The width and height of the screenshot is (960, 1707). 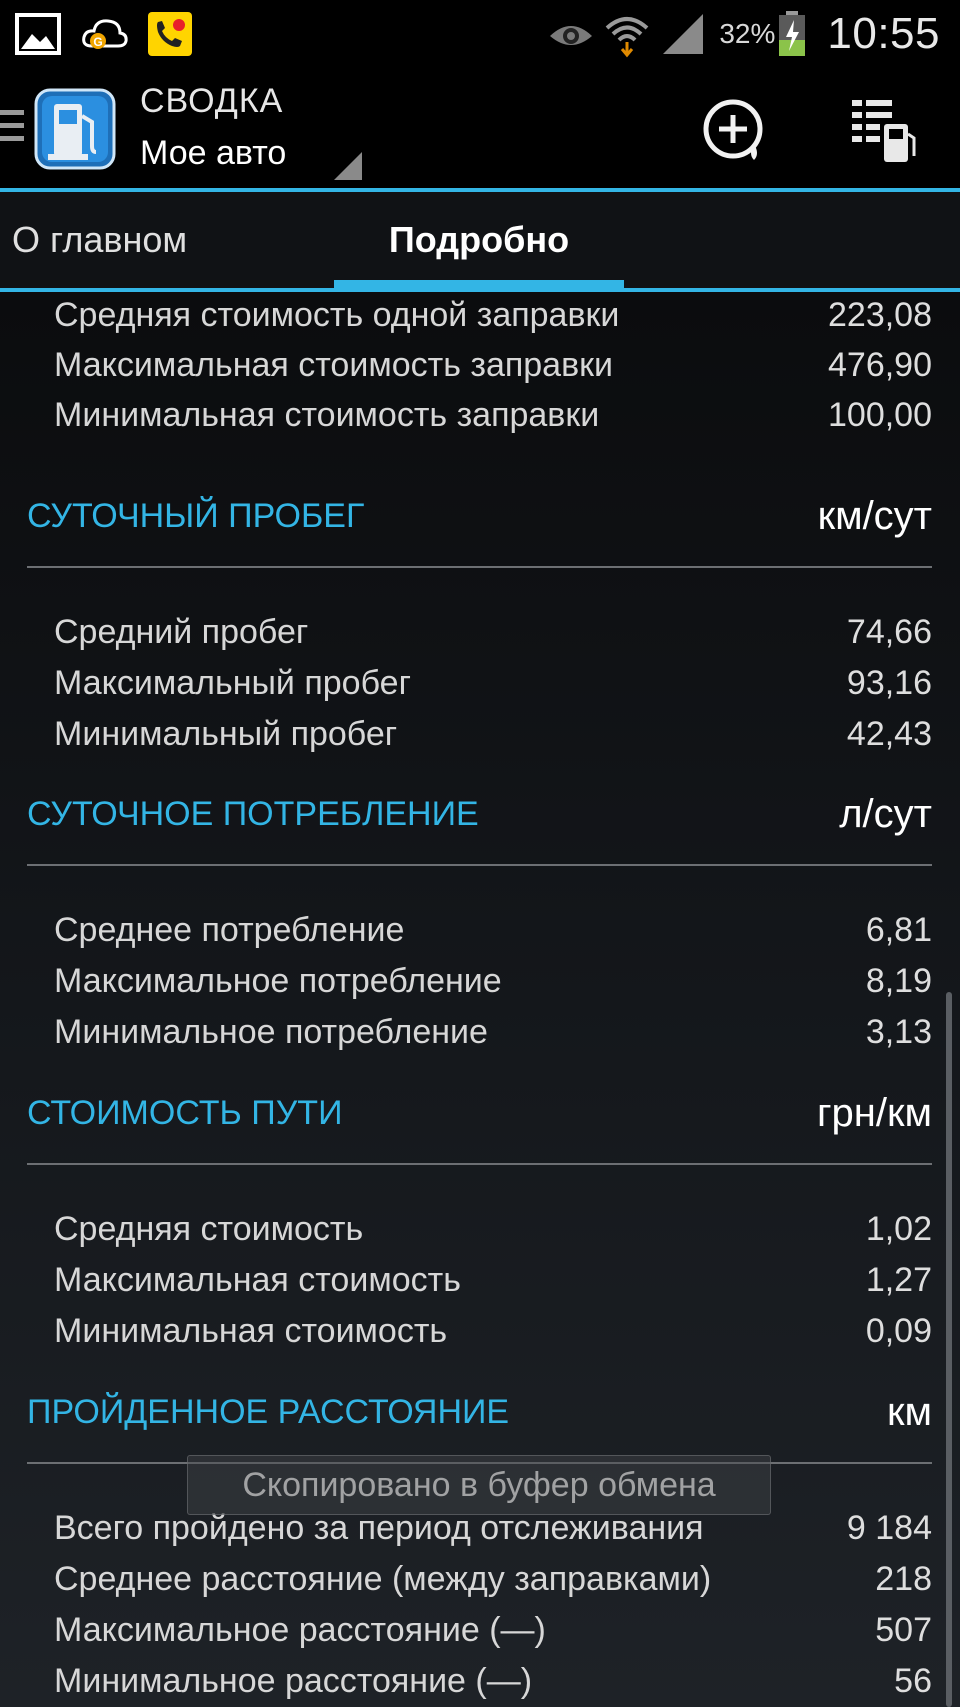 I want to click on row-value: 507, so click(x=903, y=1629).